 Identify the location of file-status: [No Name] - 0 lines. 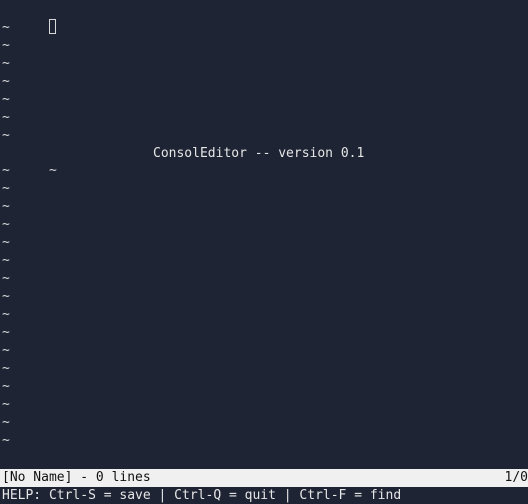
(76, 477).